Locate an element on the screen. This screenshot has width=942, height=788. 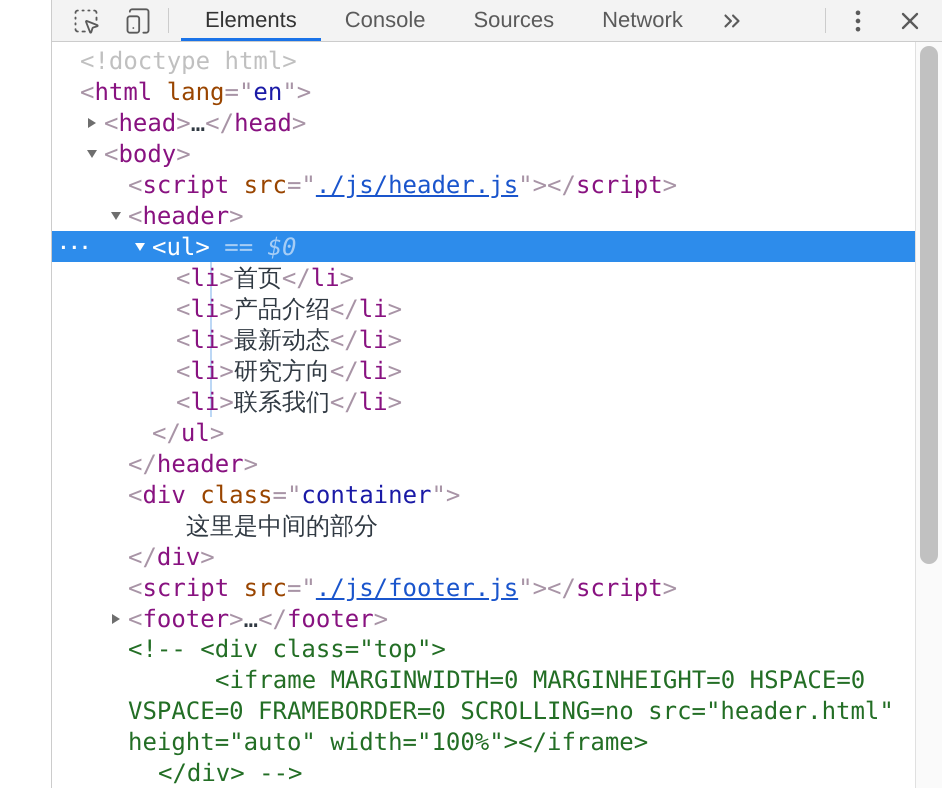
comment-line: </div> --> is located at coordinates (230, 773).